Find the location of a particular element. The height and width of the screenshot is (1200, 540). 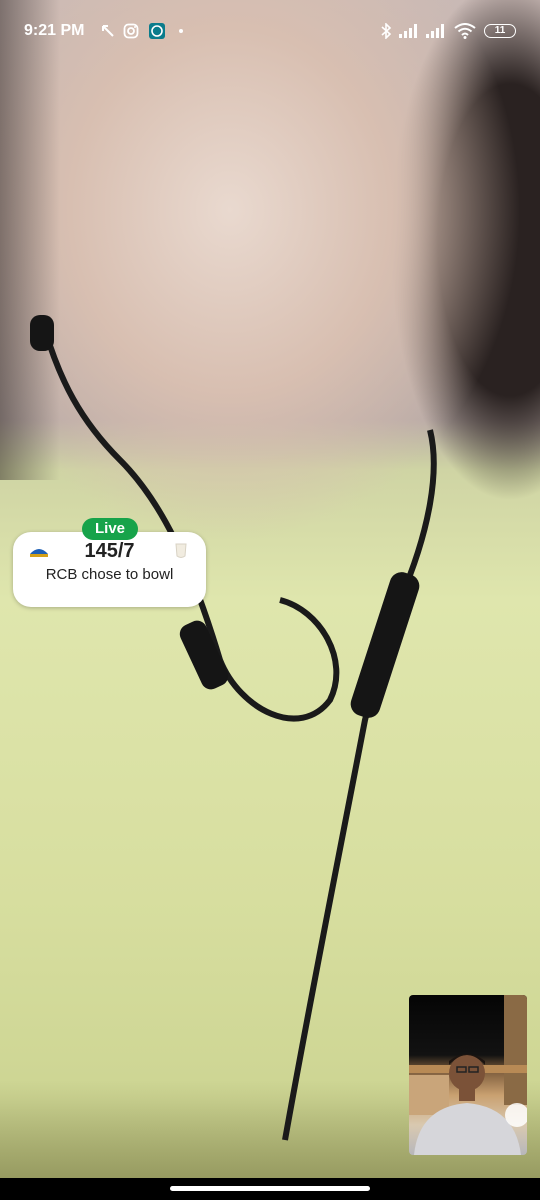

self-view-video is located at coordinates (468, 1075).